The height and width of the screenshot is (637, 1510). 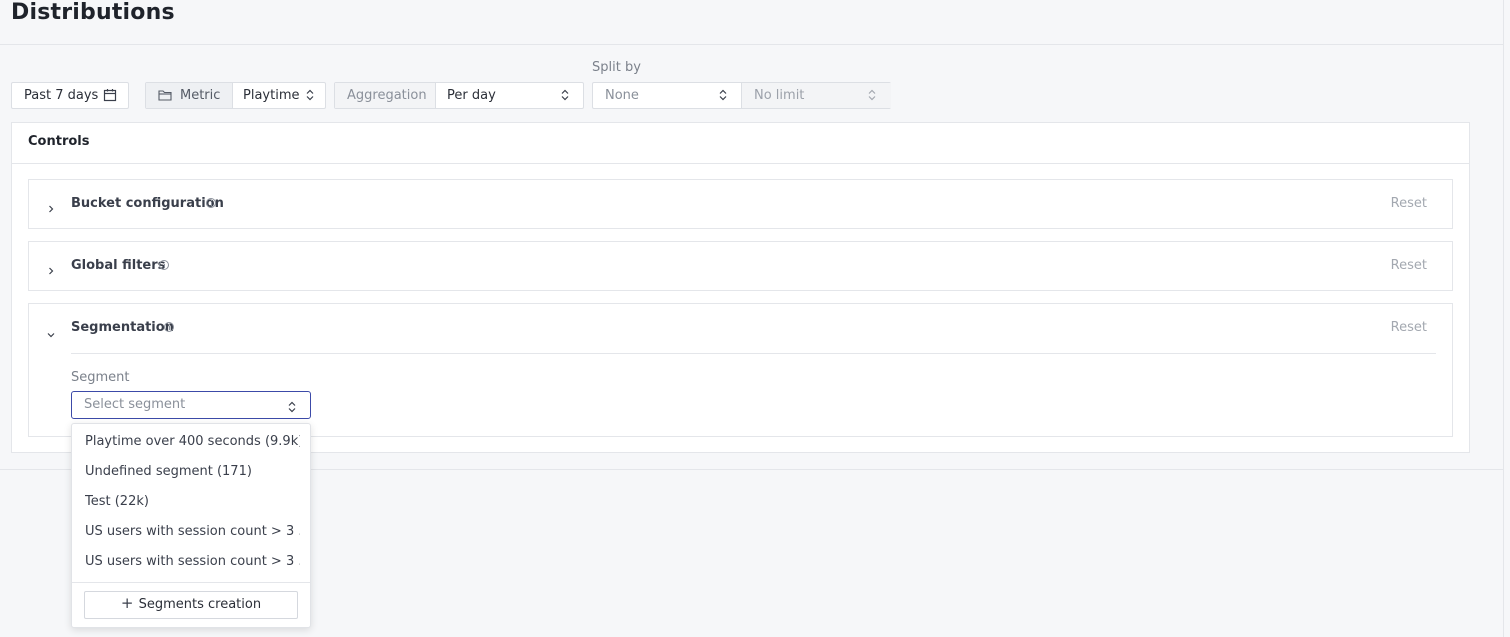 I want to click on limit-value: No limit, so click(x=779, y=95).